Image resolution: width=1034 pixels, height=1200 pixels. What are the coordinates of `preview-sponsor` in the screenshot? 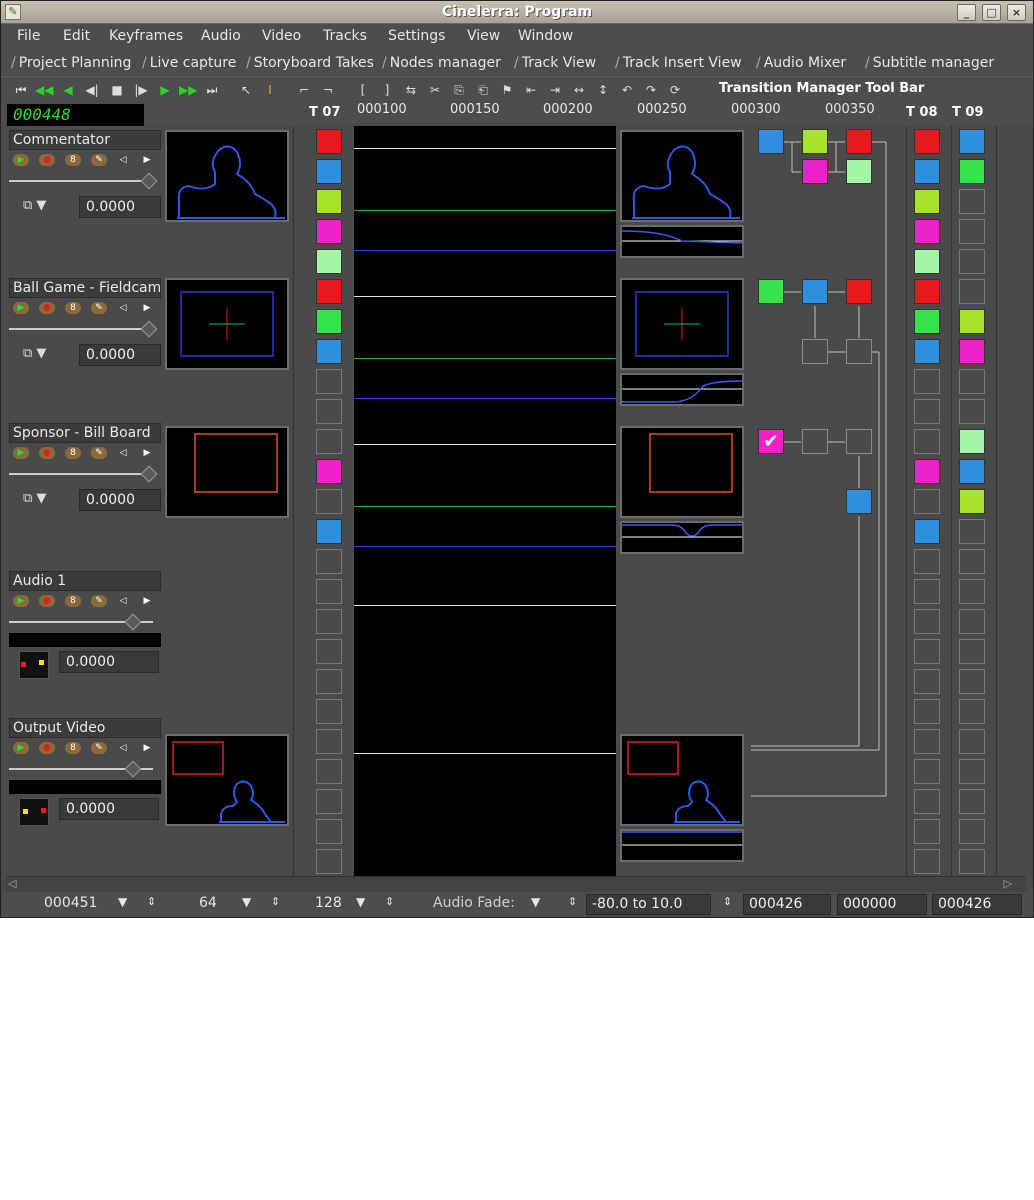 It's located at (682, 472).